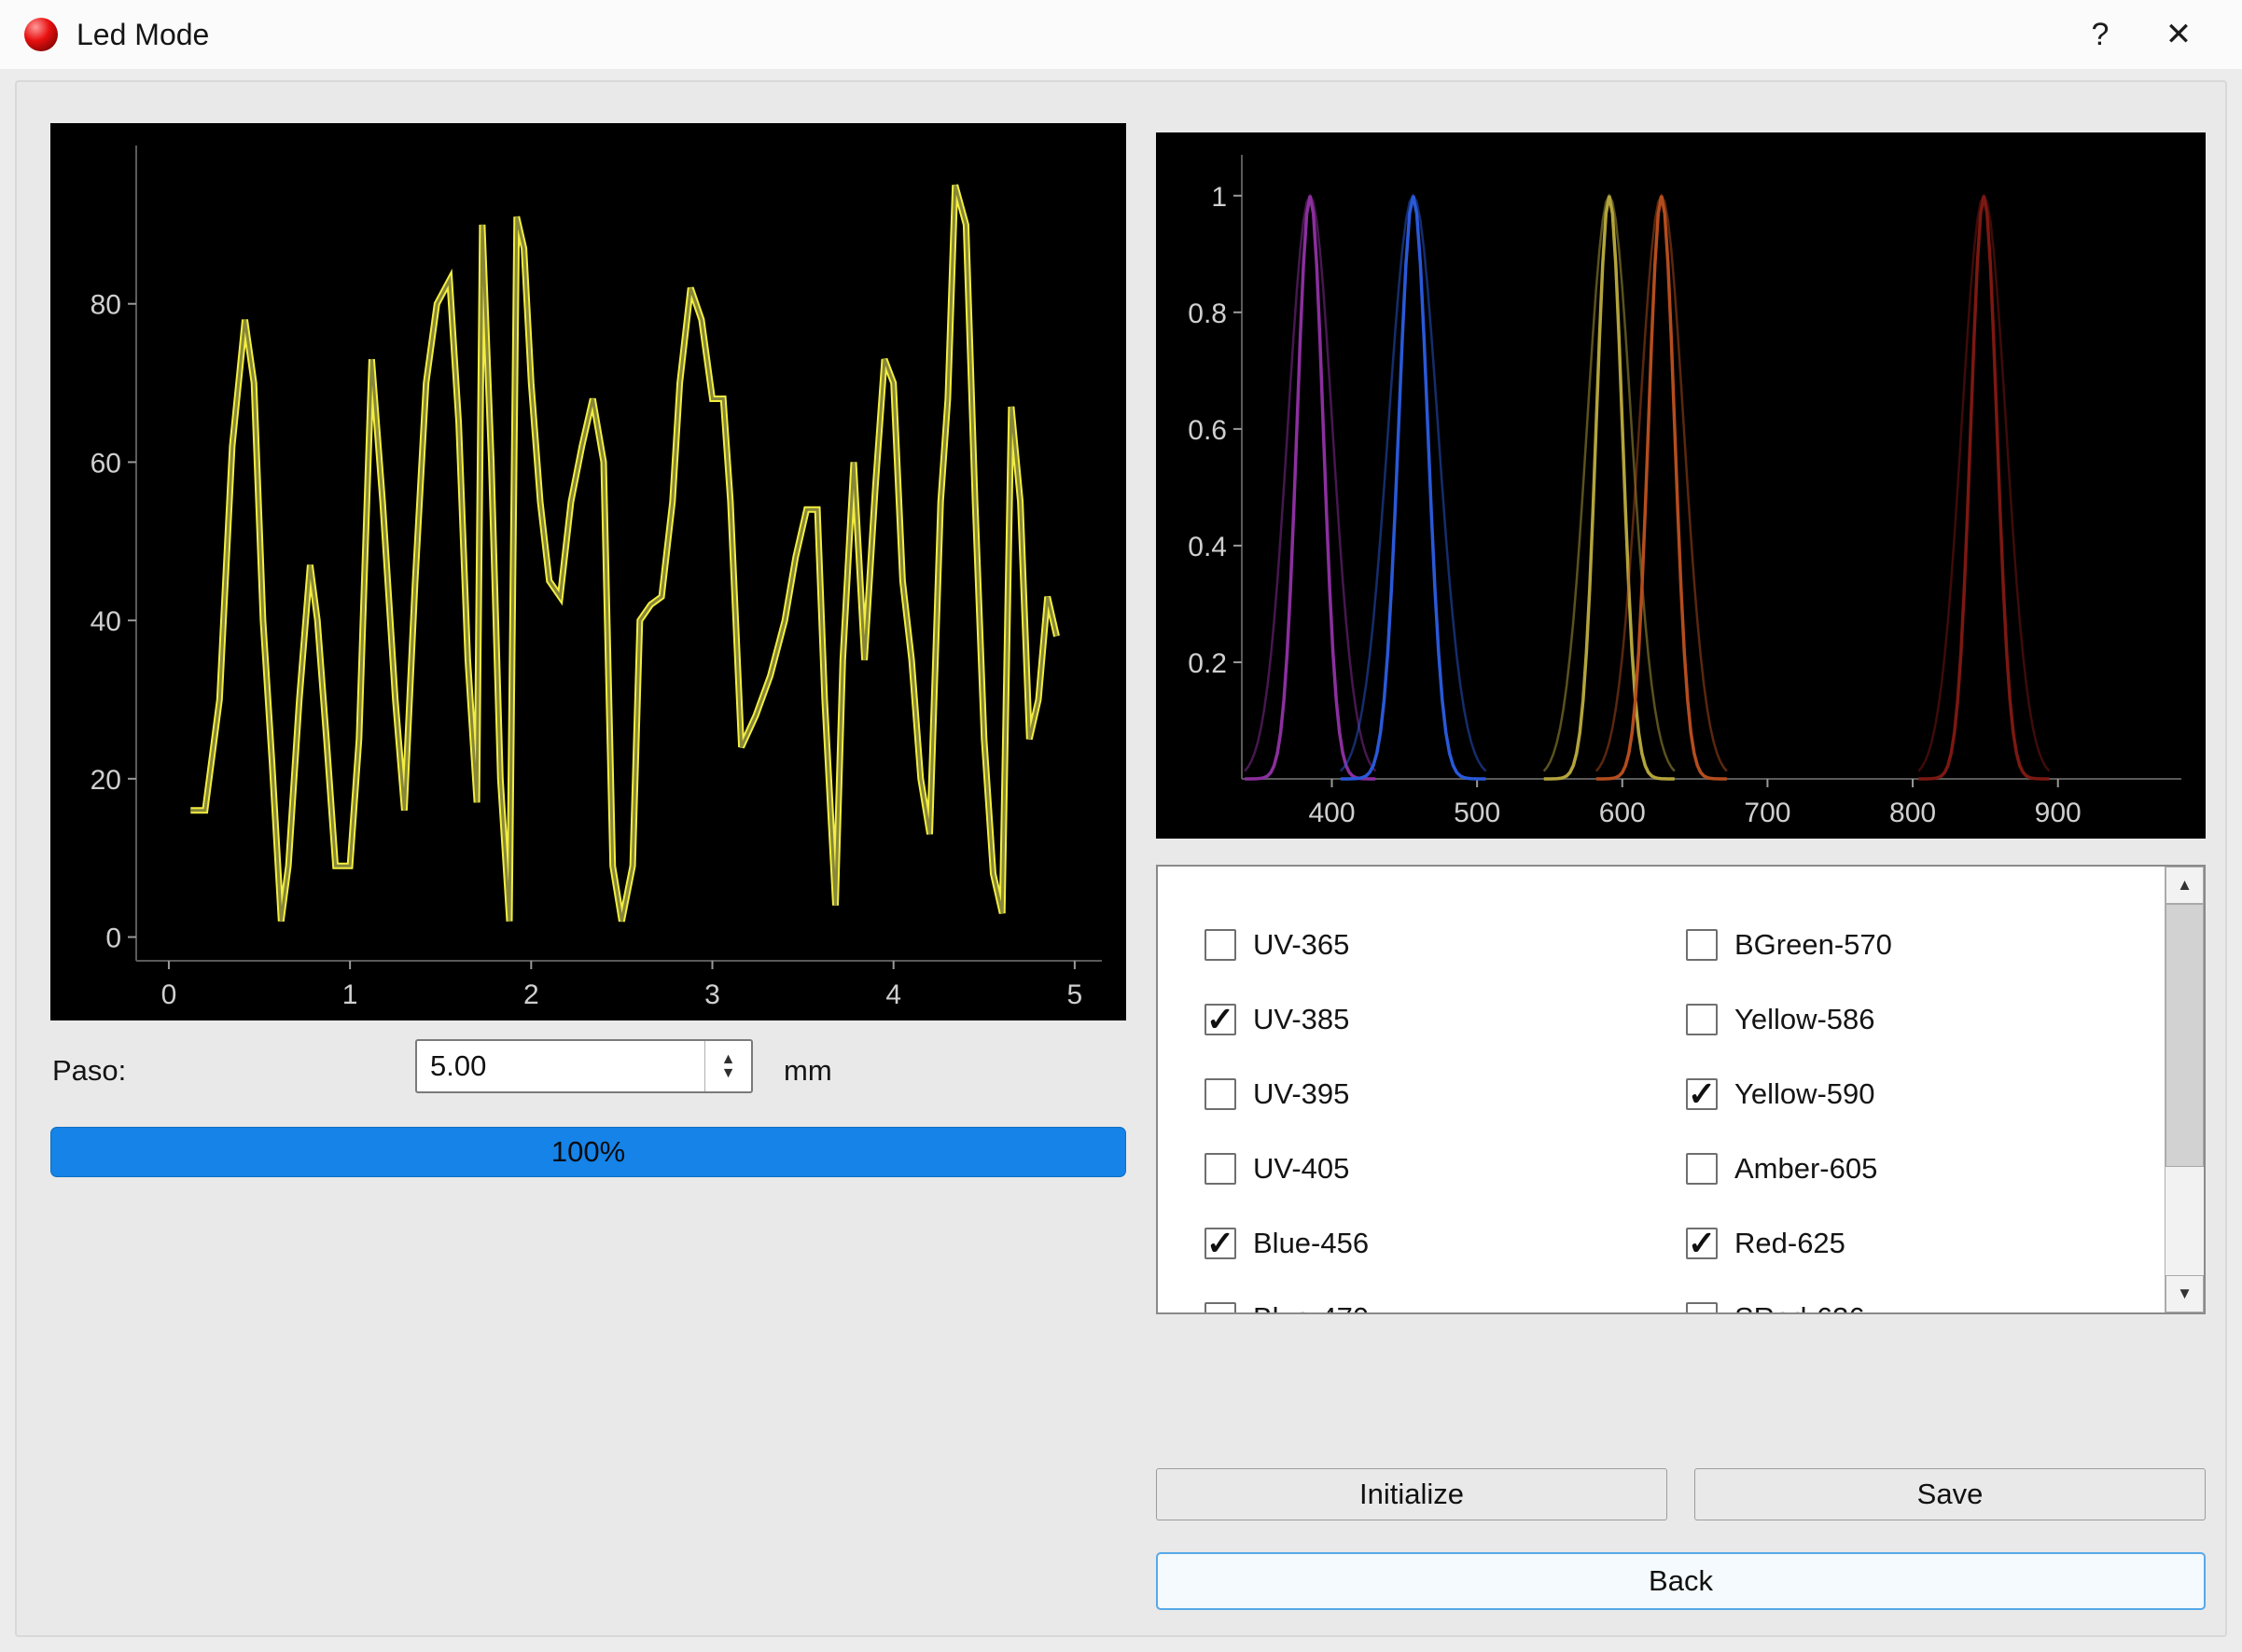 Image resolution: width=2242 pixels, height=1652 pixels. What do you see at coordinates (1661, 945) in the screenshot?
I see `led-line: UV-365 BGreen-570` at bounding box center [1661, 945].